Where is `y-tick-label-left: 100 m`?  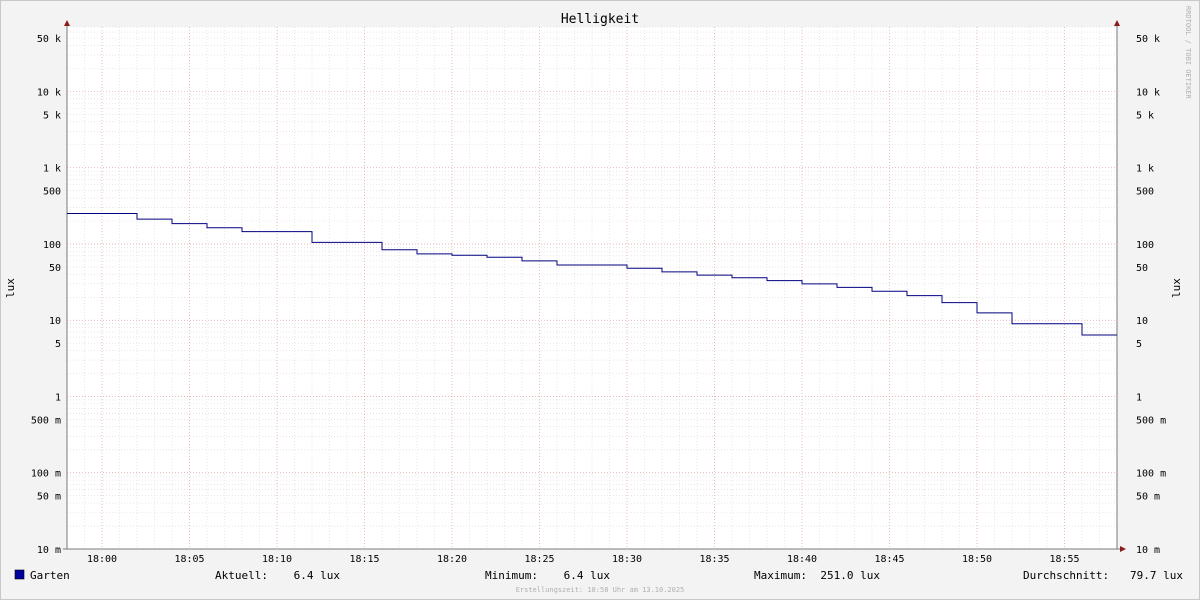
y-tick-label-left: 100 m is located at coordinates (46, 474).